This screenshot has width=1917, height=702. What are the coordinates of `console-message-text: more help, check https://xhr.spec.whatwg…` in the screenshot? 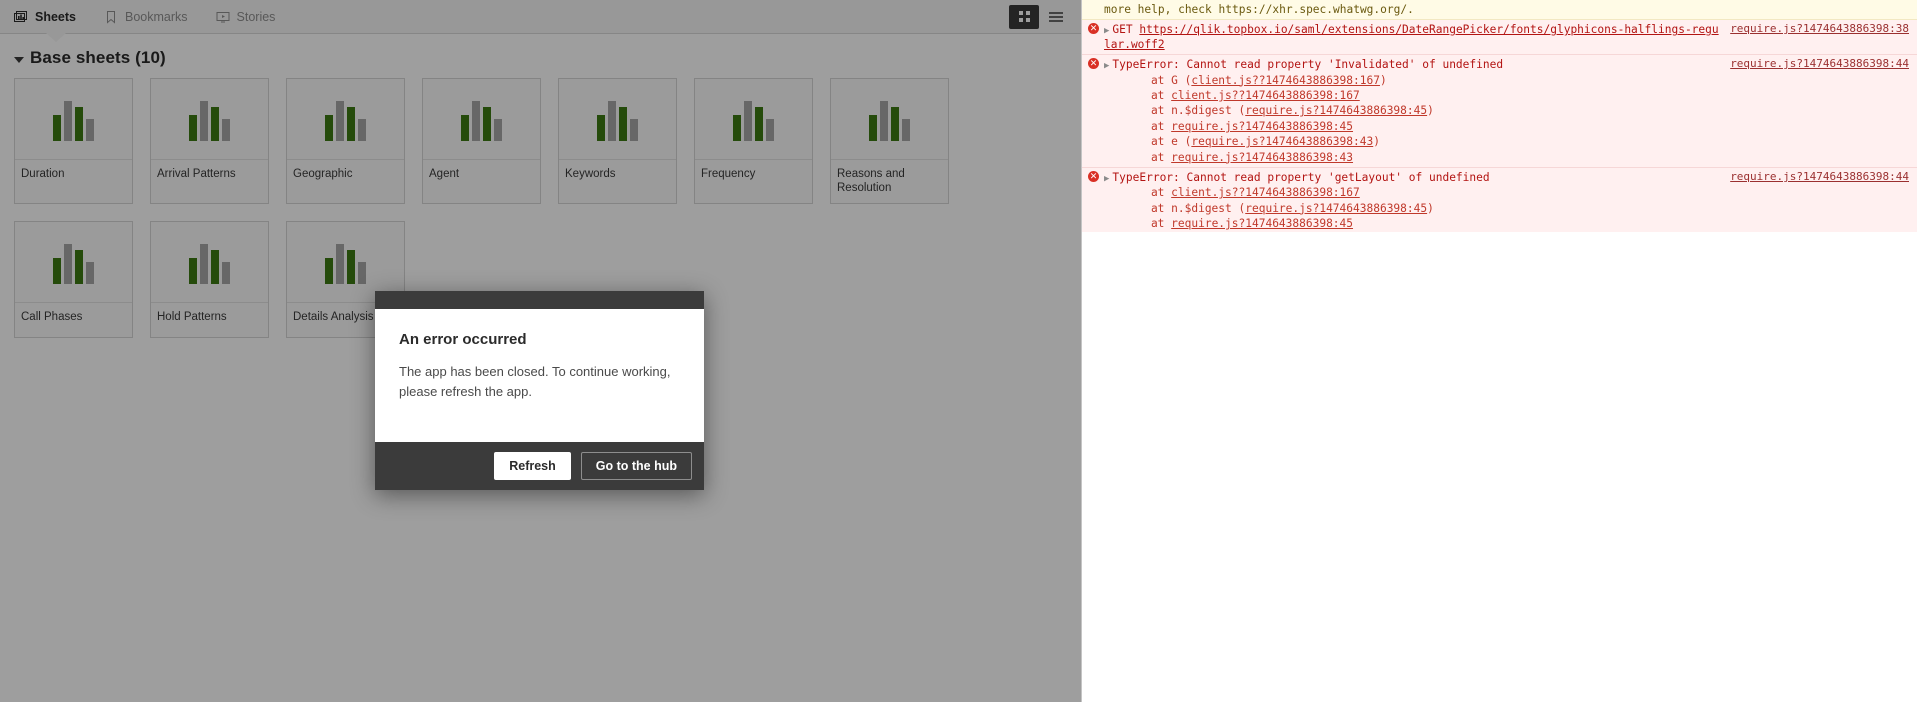 It's located at (1259, 9).